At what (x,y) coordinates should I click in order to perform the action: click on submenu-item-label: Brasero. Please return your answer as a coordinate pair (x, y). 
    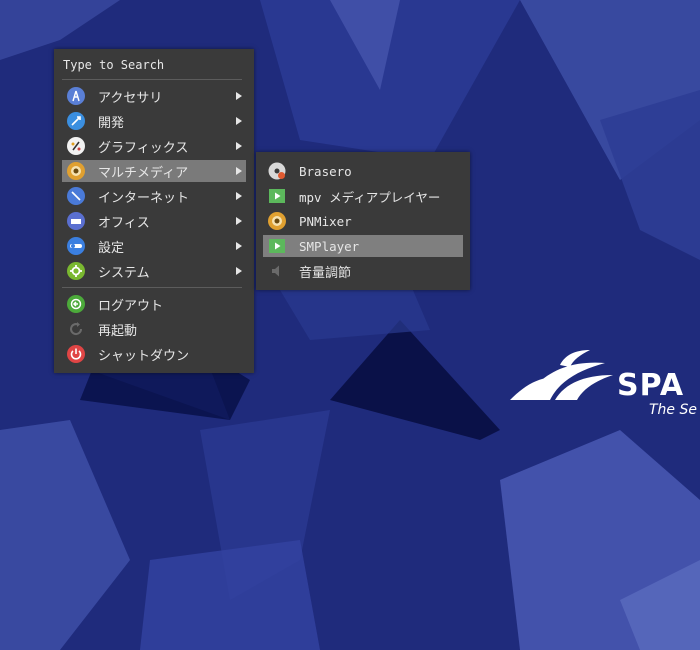
    Looking at the image, I should click on (325, 171).